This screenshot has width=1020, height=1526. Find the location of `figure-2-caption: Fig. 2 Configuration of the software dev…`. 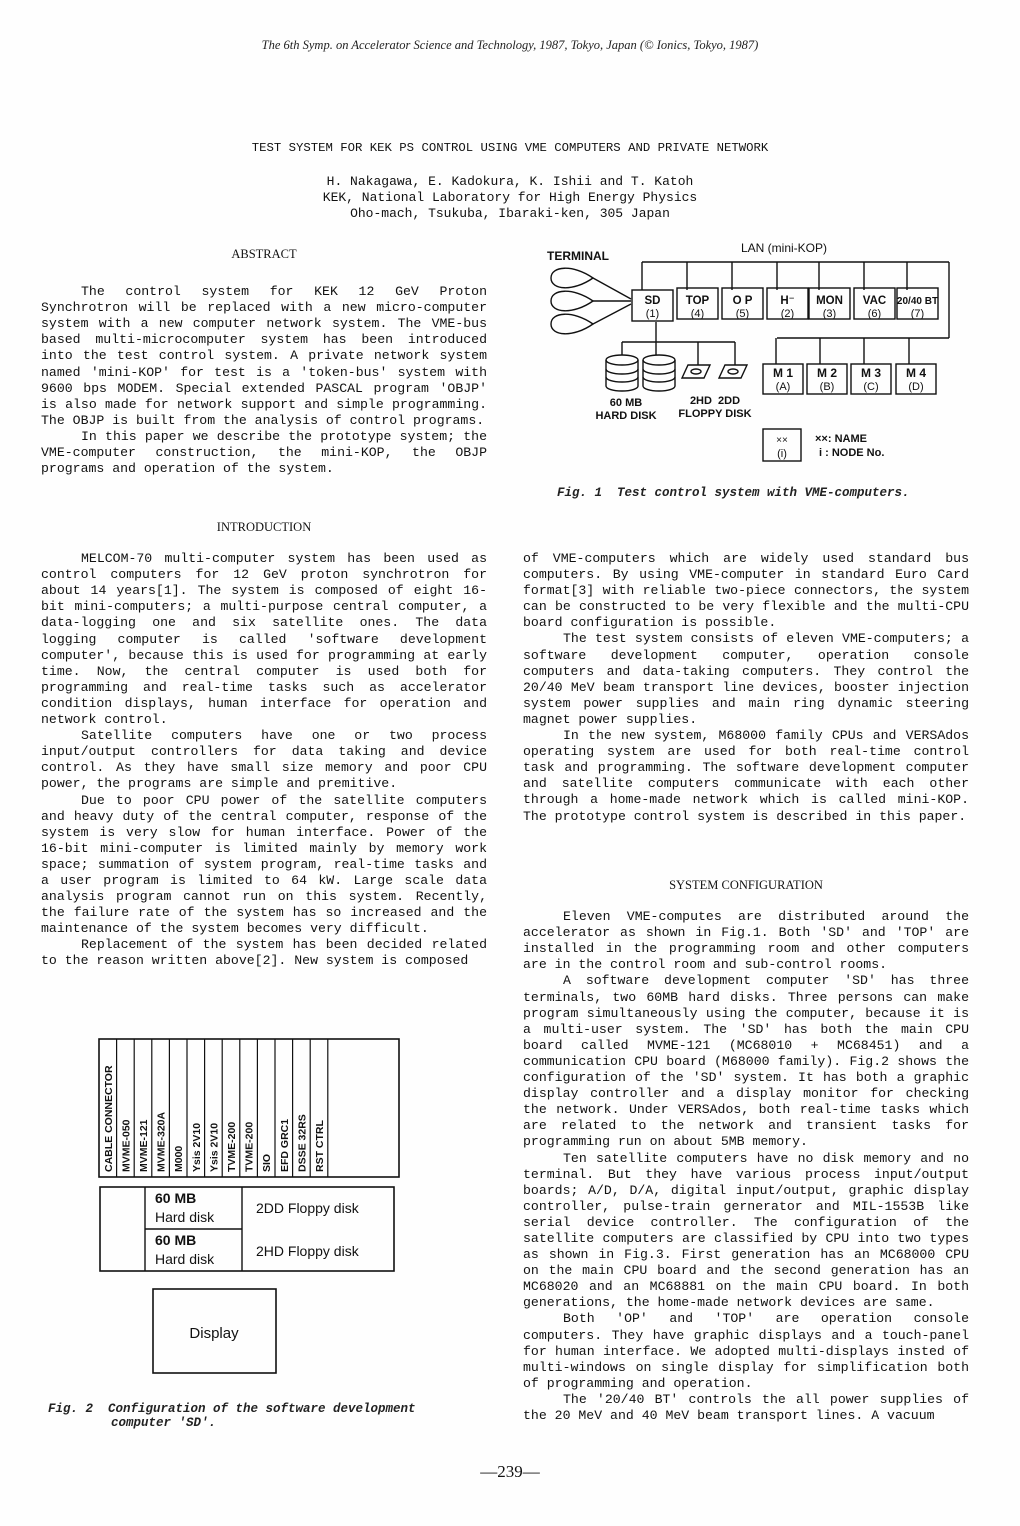

figure-2-caption: Fig. 2 Configuration of the software dev… is located at coordinates (232, 1416).